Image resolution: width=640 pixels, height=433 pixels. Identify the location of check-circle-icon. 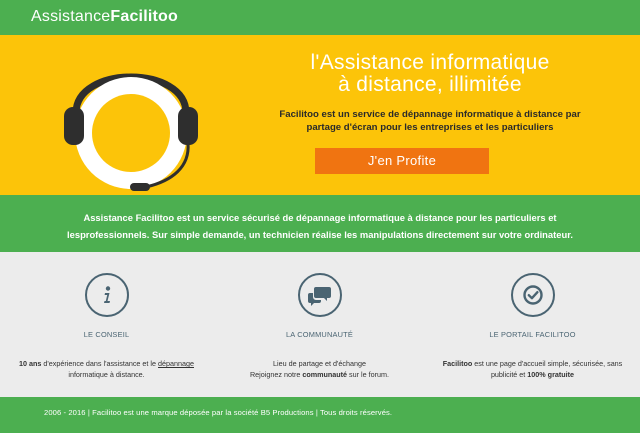
(533, 295).